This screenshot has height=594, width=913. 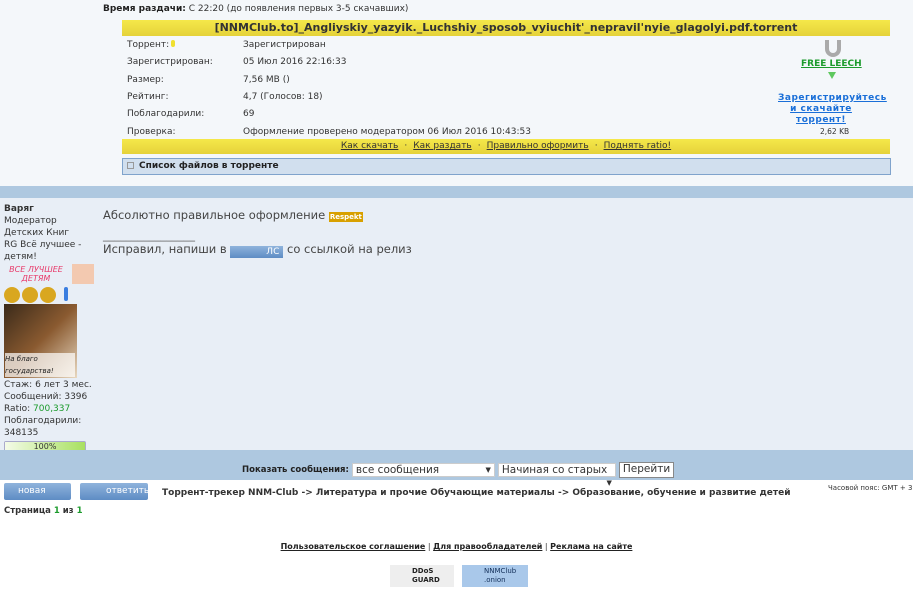 I want to click on timezone: Часовой пояс: GMT + 3, so click(x=870, y=488).